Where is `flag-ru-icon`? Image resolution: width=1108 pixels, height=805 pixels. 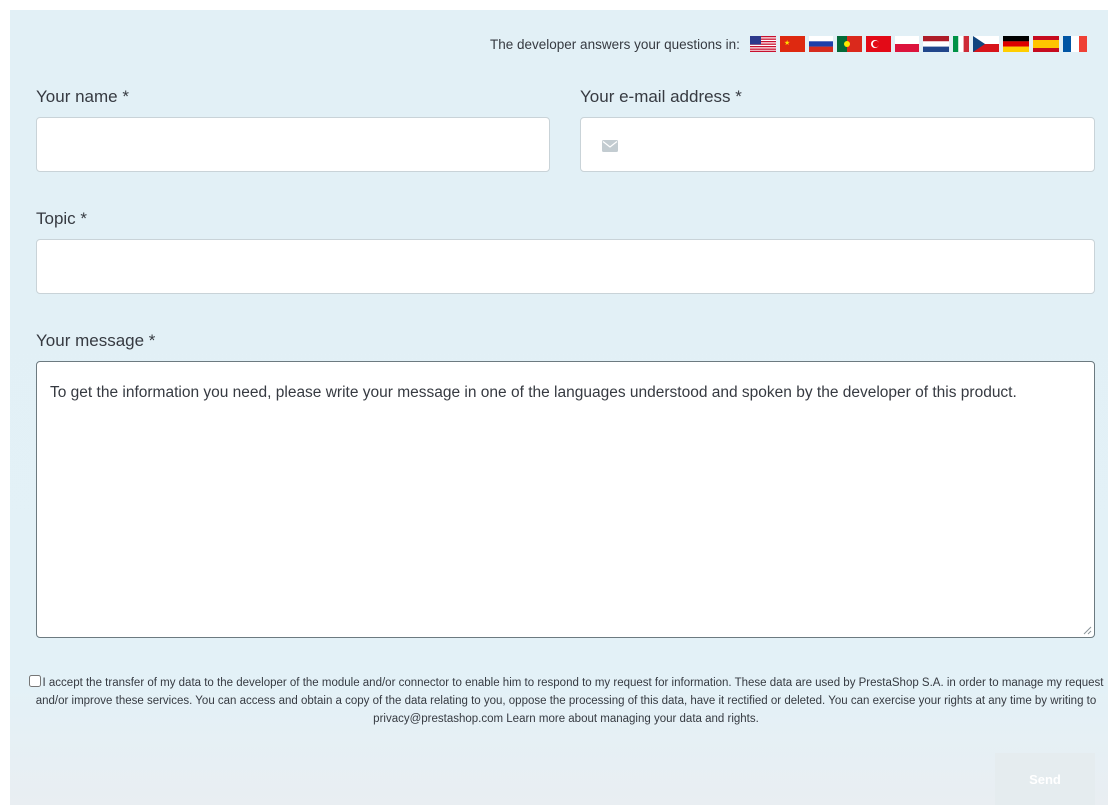 flag-ru-icon is located at coordinates (820, 44).